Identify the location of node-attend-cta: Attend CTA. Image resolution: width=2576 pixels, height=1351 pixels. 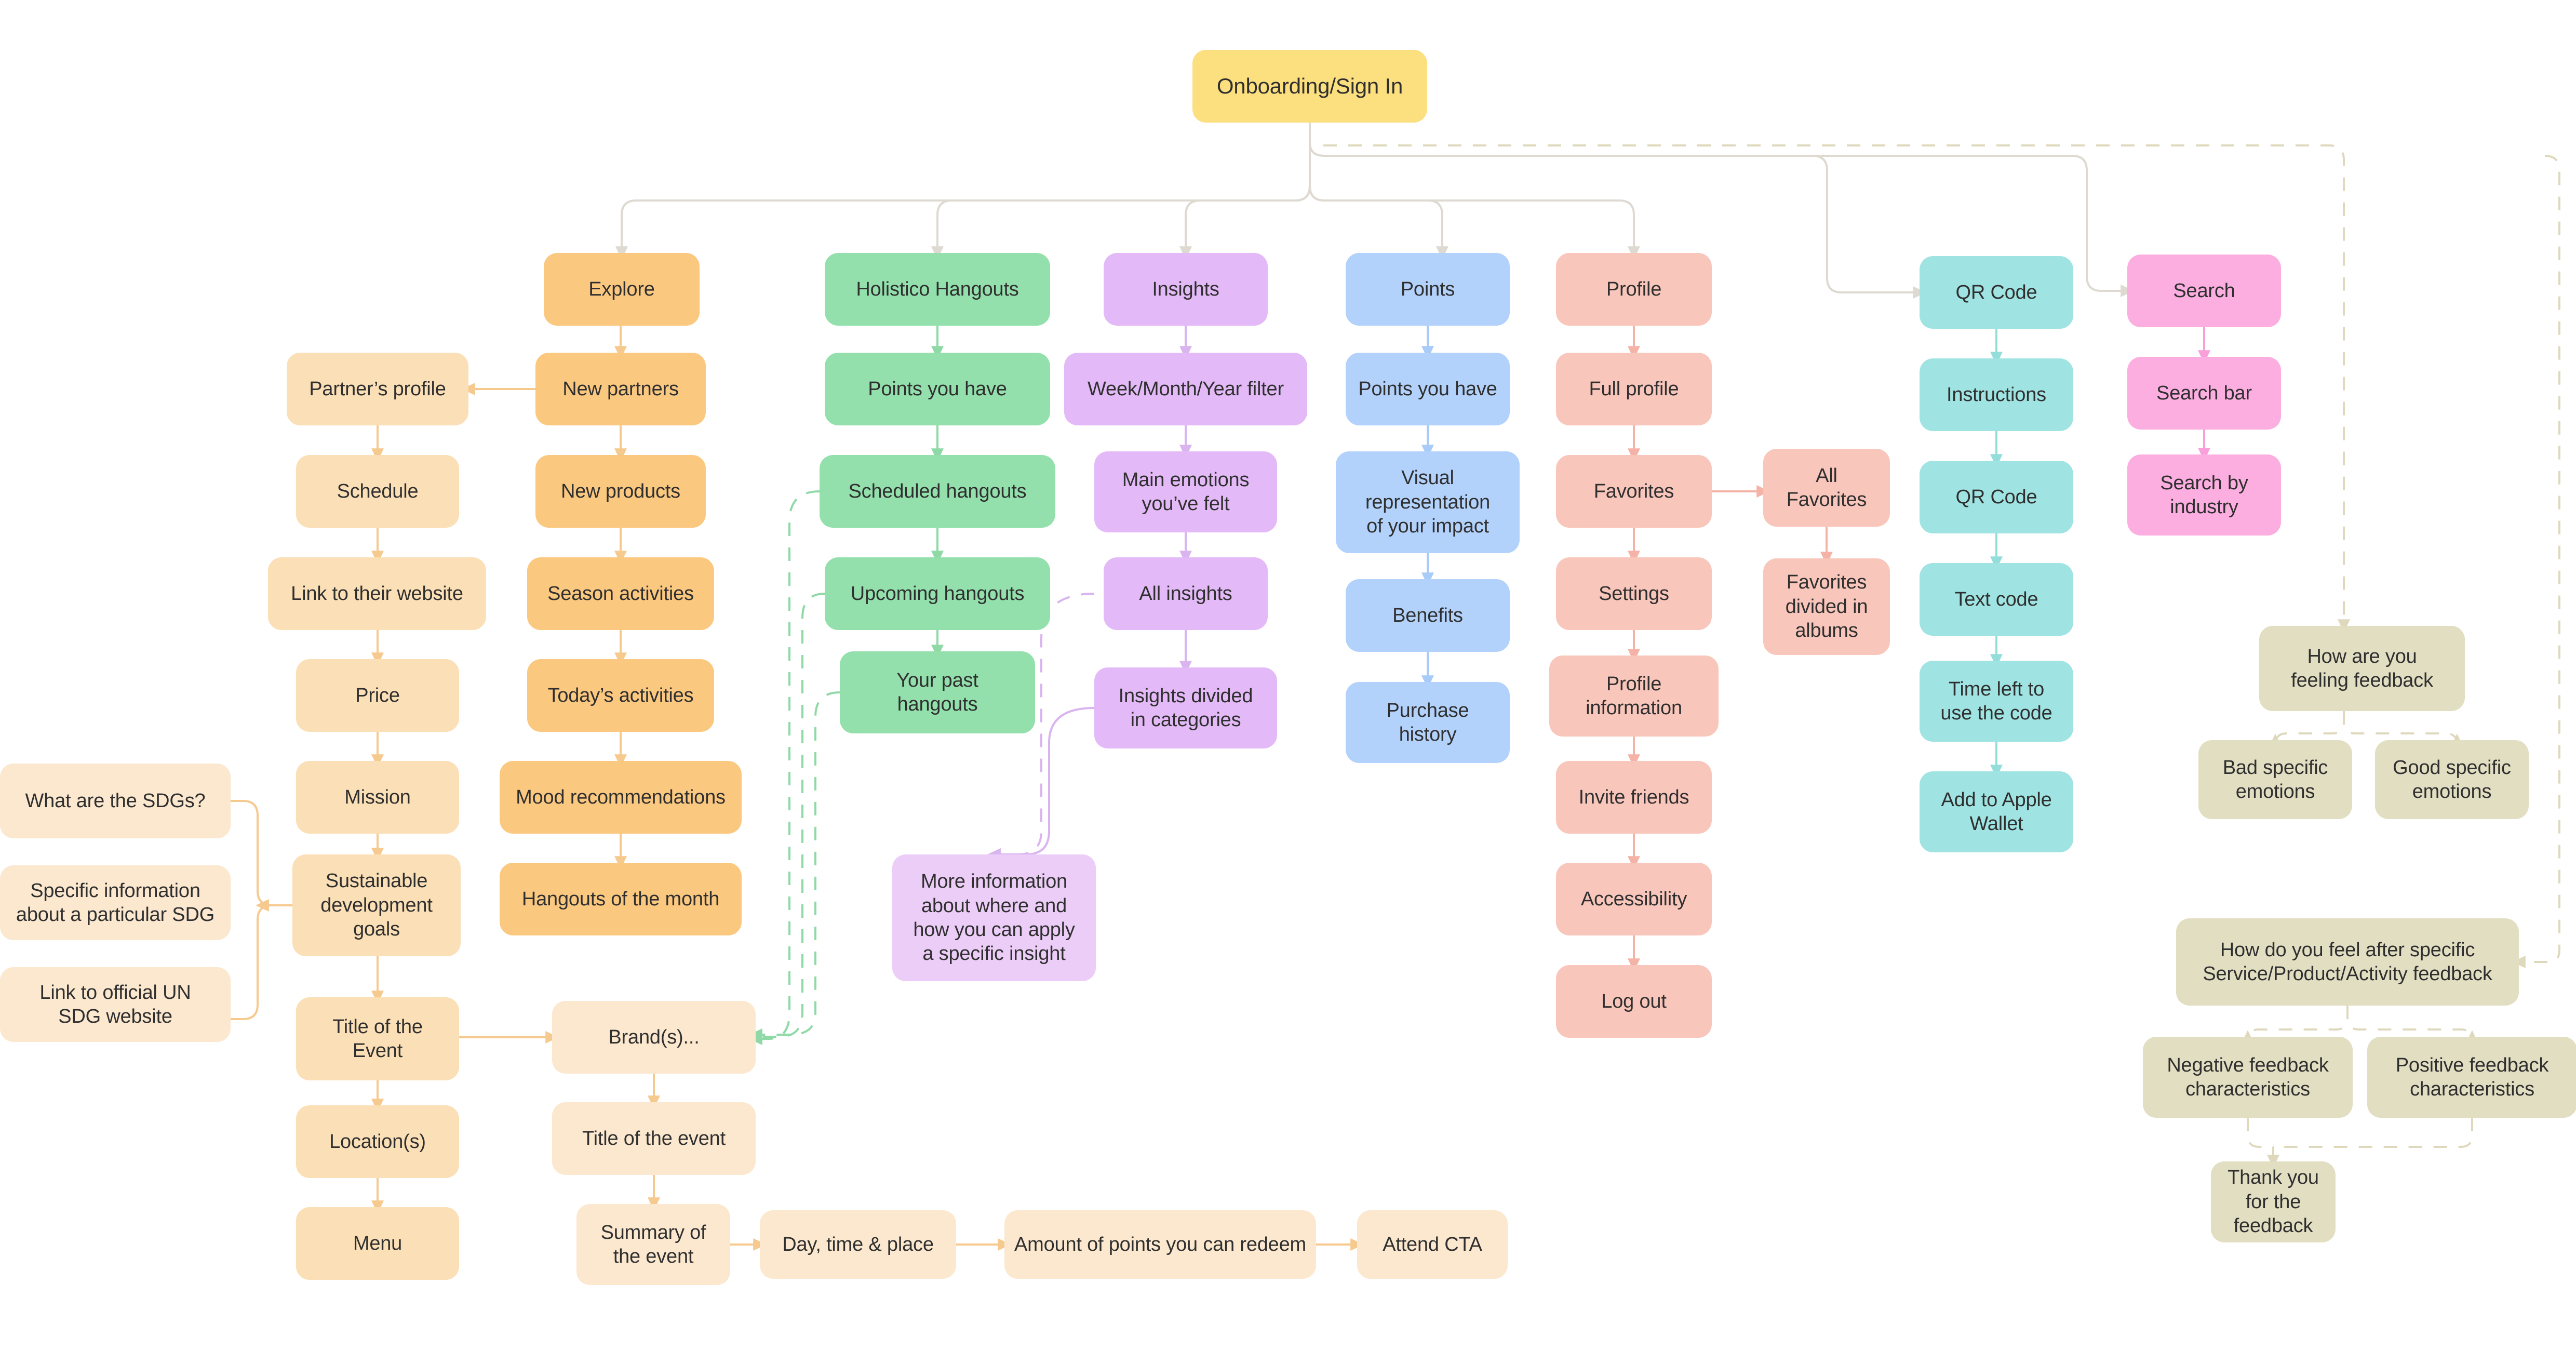
(1433, 1244).